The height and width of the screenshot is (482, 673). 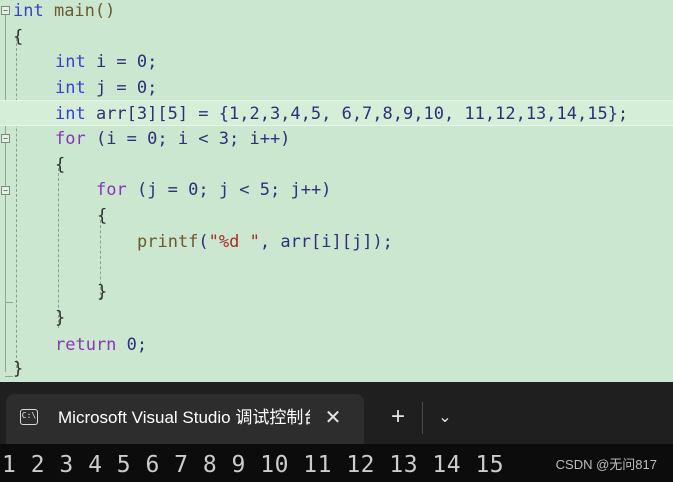 I want to click on terminal-tab-bar: C:\ Microsoft Visual Studio 调试控制台 ✕ + ⌄, so click(x=336, y=413).